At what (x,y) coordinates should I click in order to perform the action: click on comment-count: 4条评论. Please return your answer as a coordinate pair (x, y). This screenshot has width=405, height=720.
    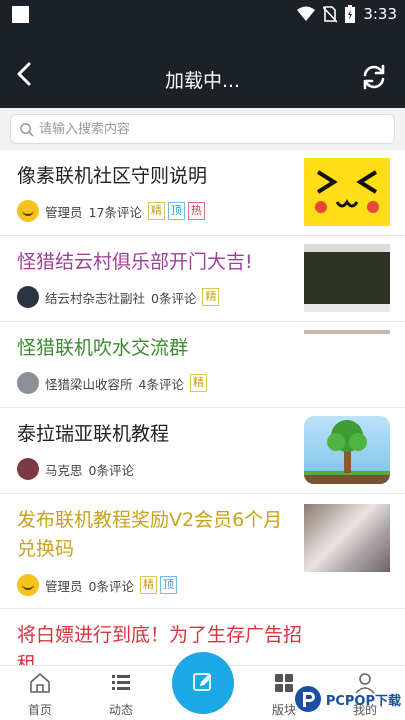
    Looking at the image, I should click on (161, 384).